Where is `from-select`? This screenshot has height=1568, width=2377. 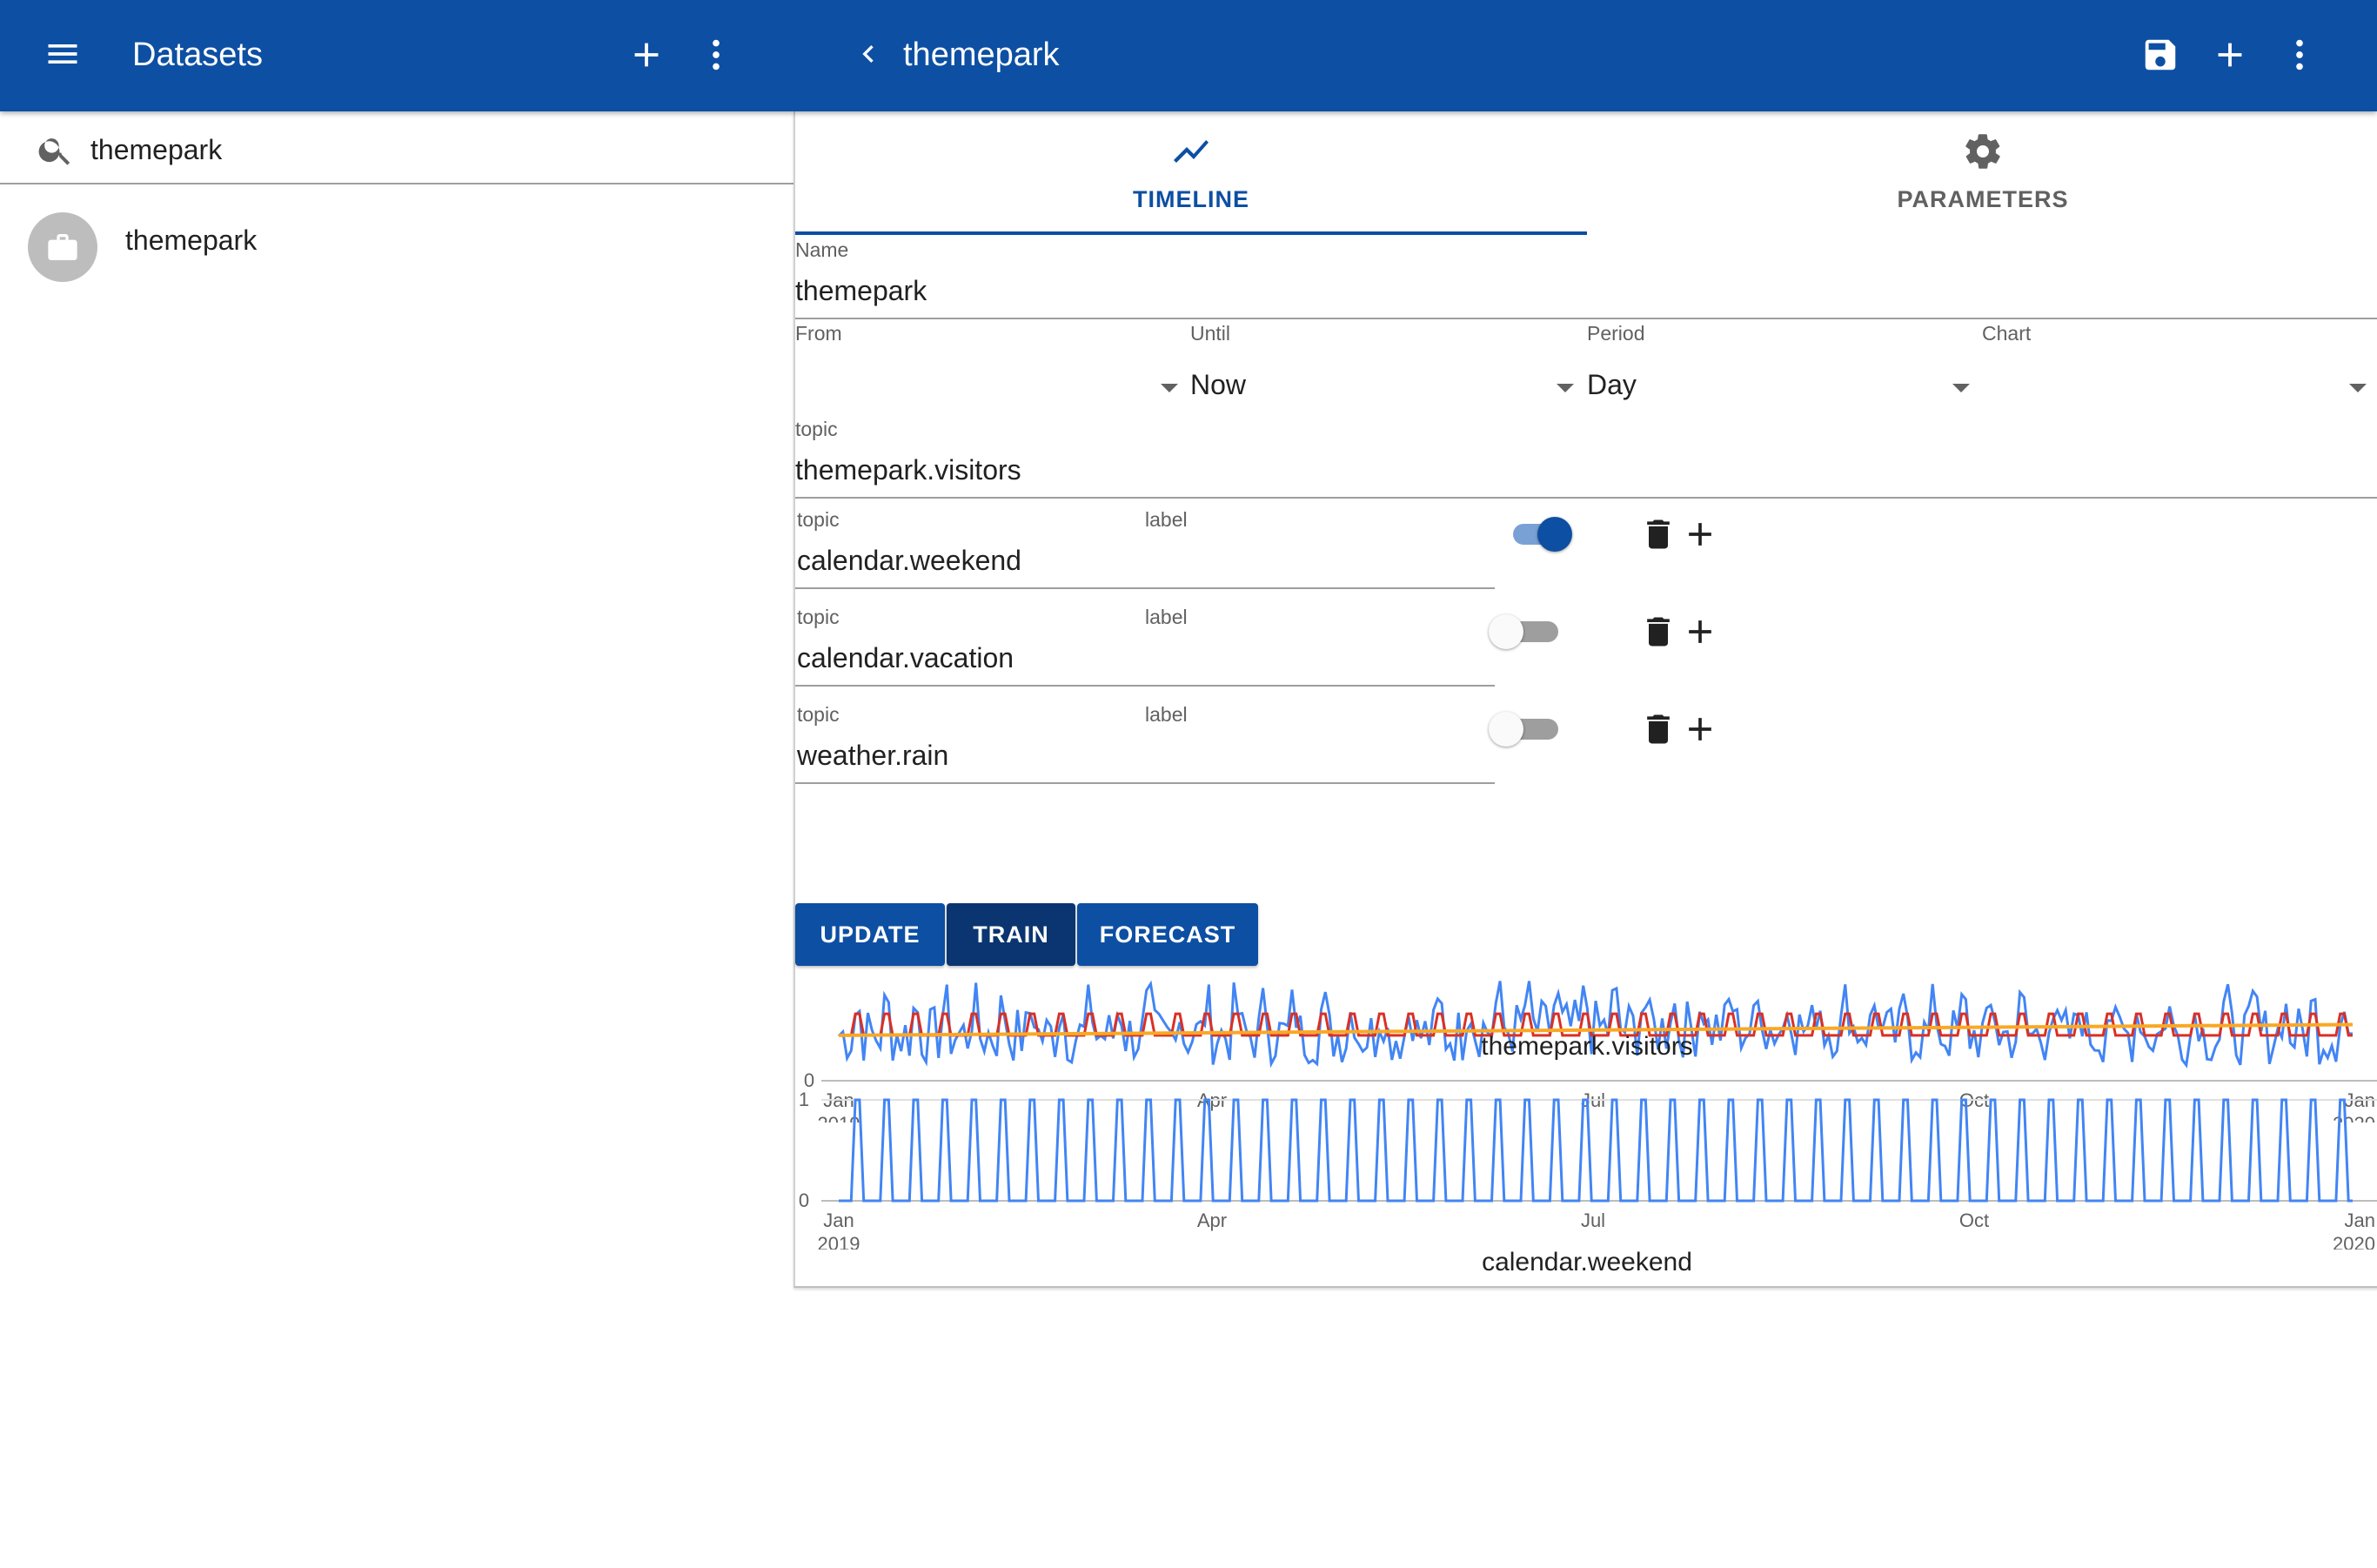
from-select is located at coordinates (986, 387).